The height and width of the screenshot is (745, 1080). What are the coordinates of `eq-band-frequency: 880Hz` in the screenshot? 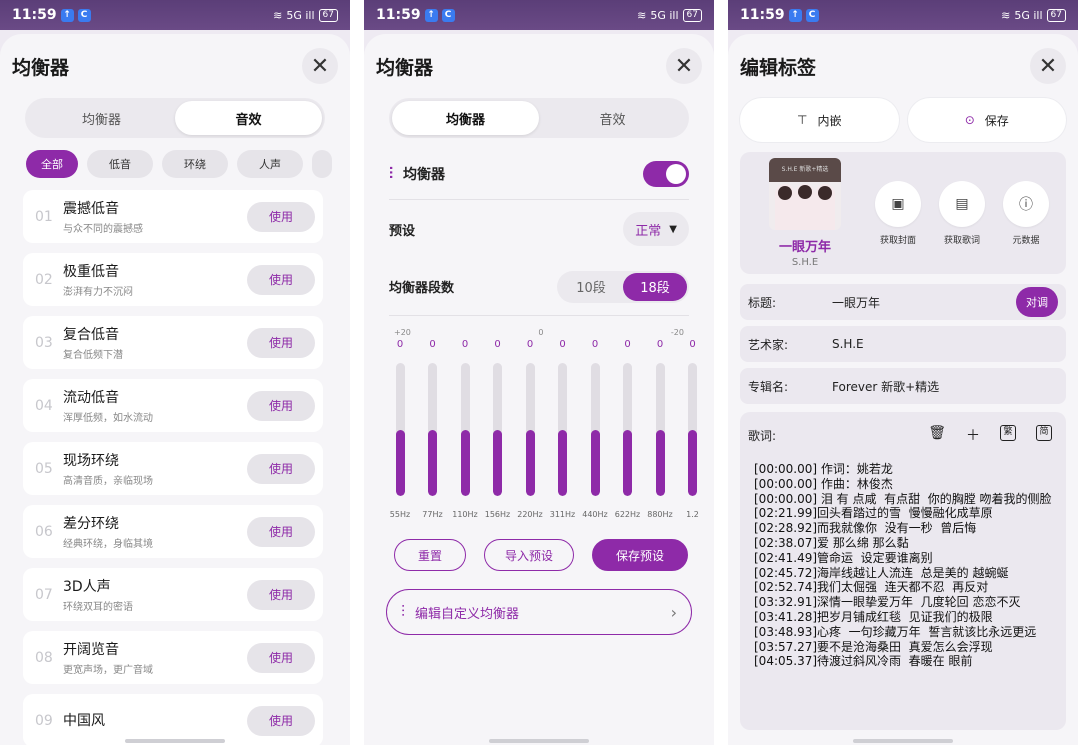 It's located at (660, 514).